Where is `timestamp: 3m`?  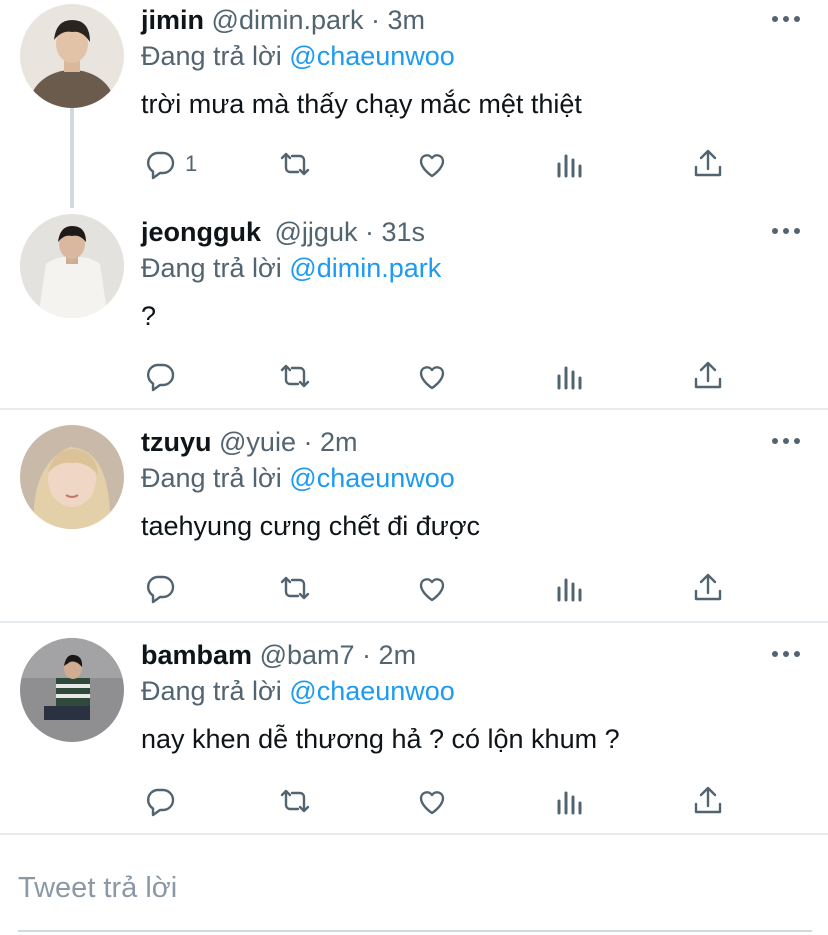
timestamp: 3m is located at coordinates (407, 20).